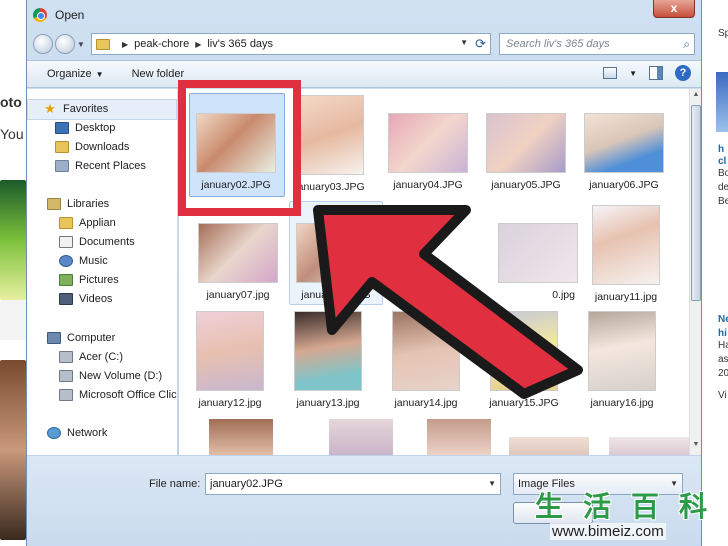 This screenshot has height=546, width=728. What do you see at coordinates (426, 360) in the screenshot?
I see `file-item-january14: january14.jpg` at bounding box center [426, 360].